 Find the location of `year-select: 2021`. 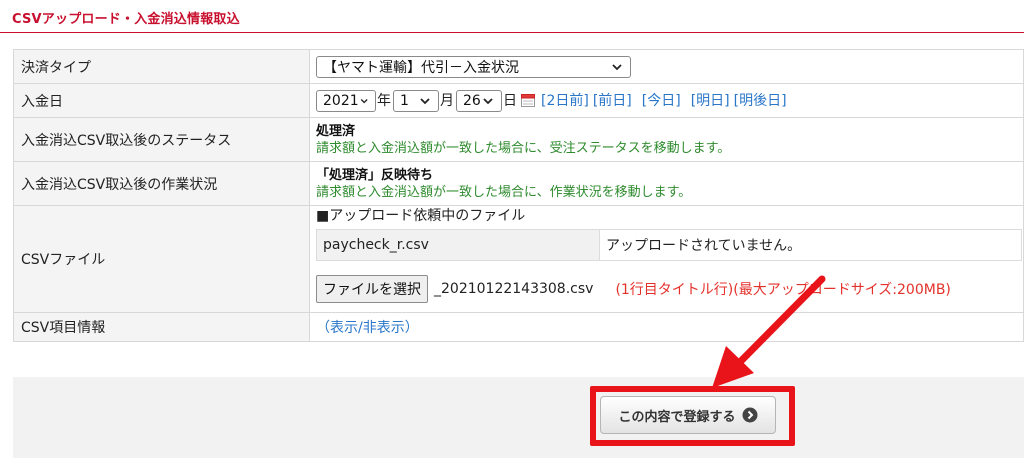

year-select: 2021 is located at coordinates (346, 100).